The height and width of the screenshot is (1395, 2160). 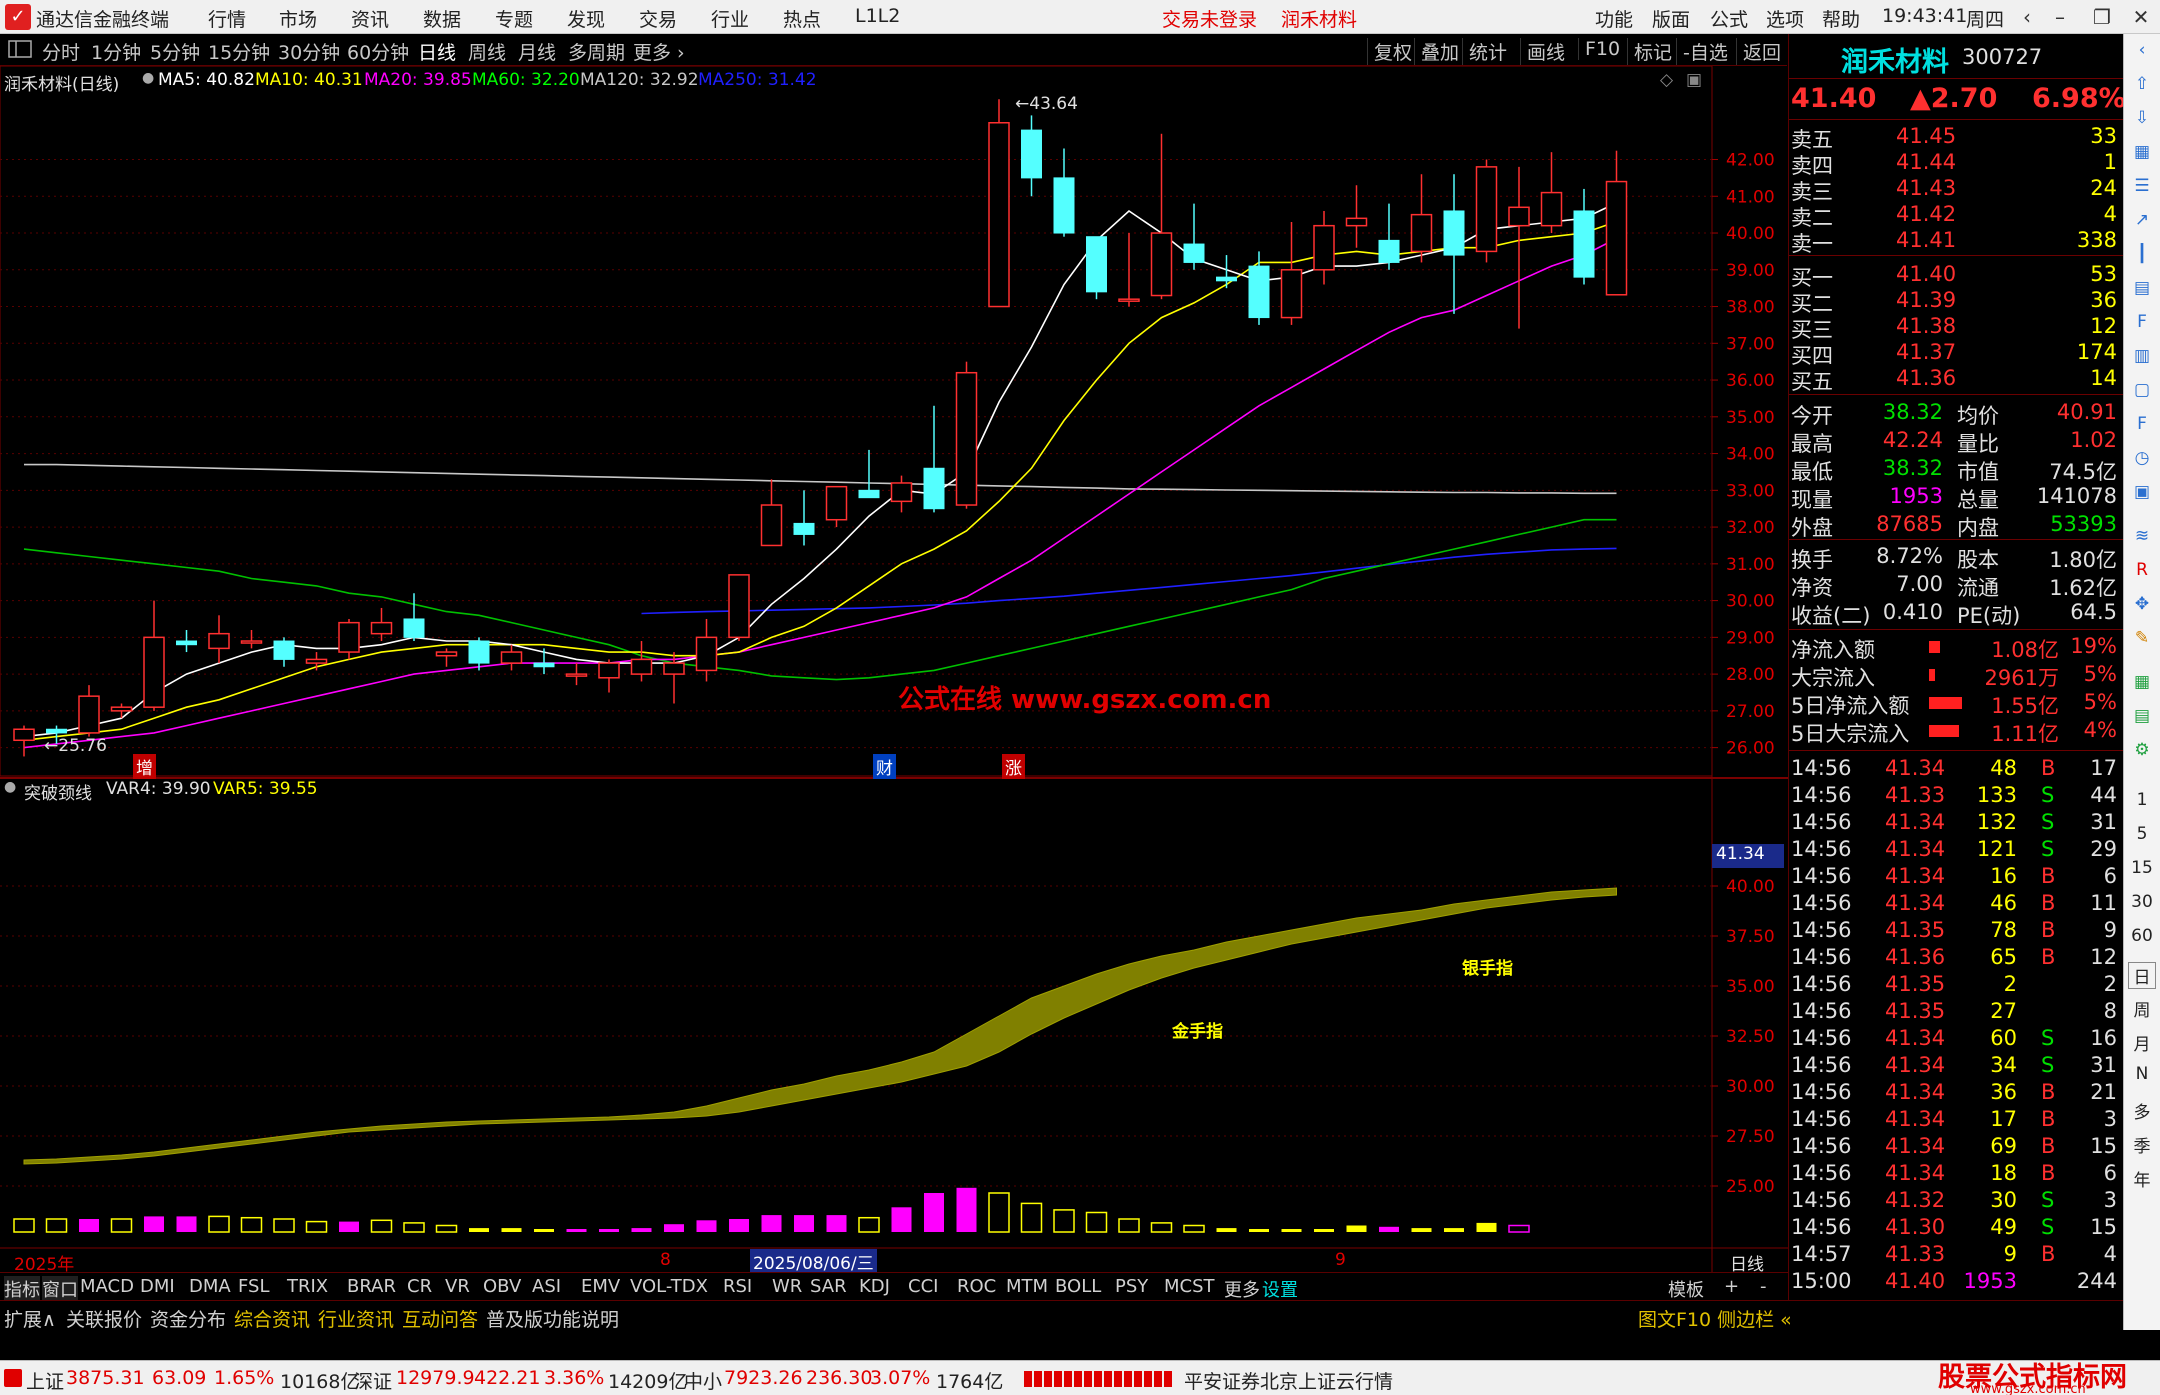 What do you see at coordinates (828, 1286) in the screenshot?
I see `indicator-tab: SAR` at bounding box center [828, 1286].